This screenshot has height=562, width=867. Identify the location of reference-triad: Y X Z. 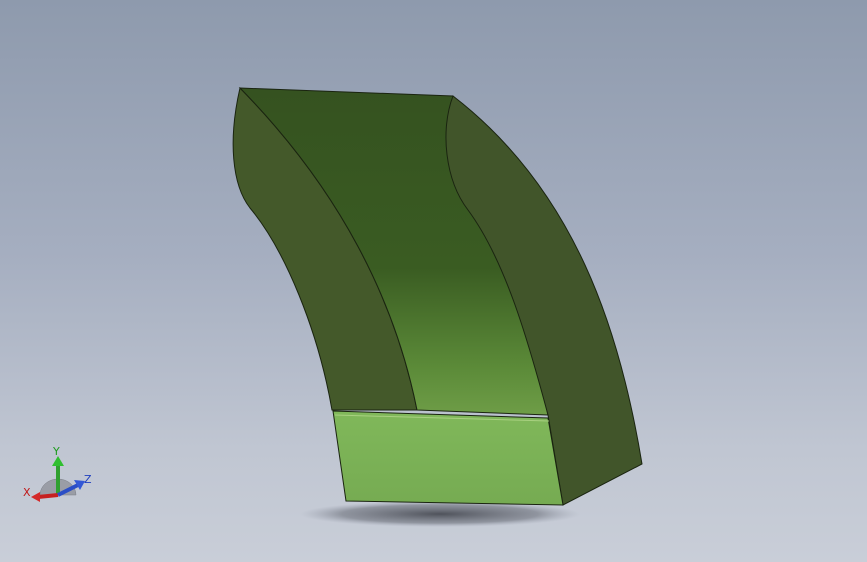
(58, 475).